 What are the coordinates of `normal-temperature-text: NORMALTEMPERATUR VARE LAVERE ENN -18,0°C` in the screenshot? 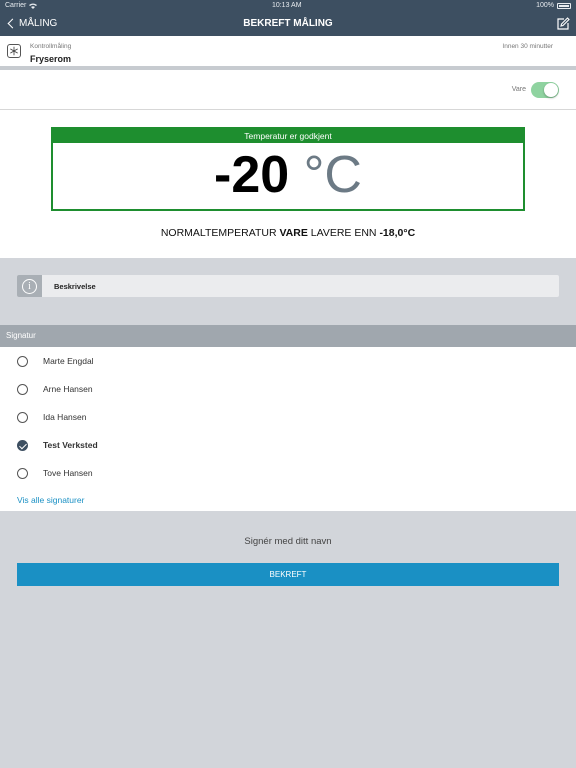 It's located at (288, 233).